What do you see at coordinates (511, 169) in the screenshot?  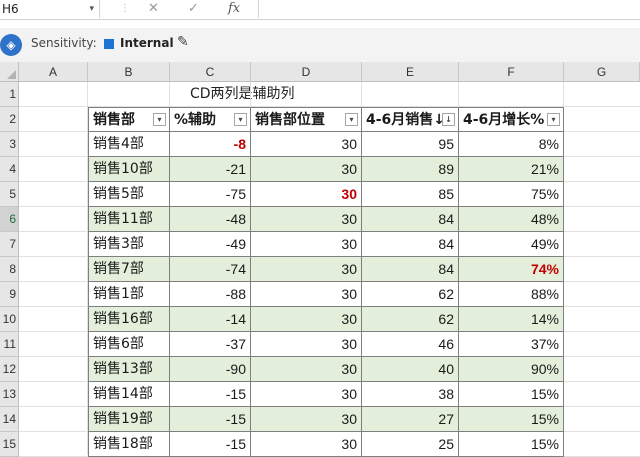 I see `table-cell: 21%` at bounding box center [511, 169].